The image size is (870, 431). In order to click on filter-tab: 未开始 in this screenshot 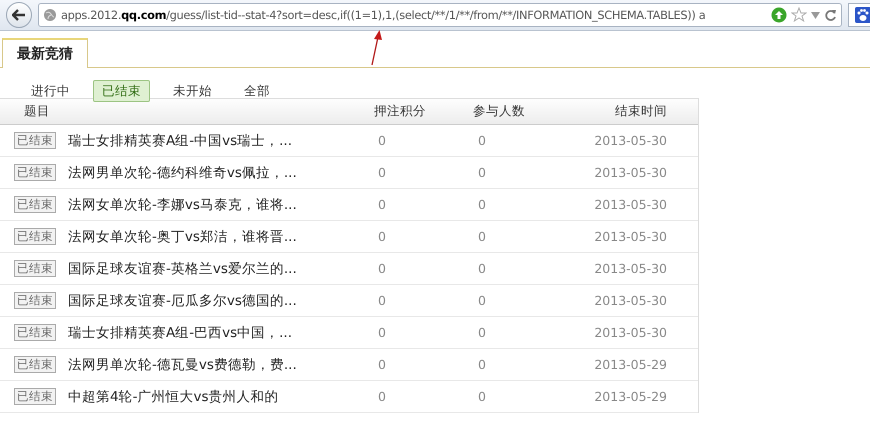, I will do `click(192, 91)`.